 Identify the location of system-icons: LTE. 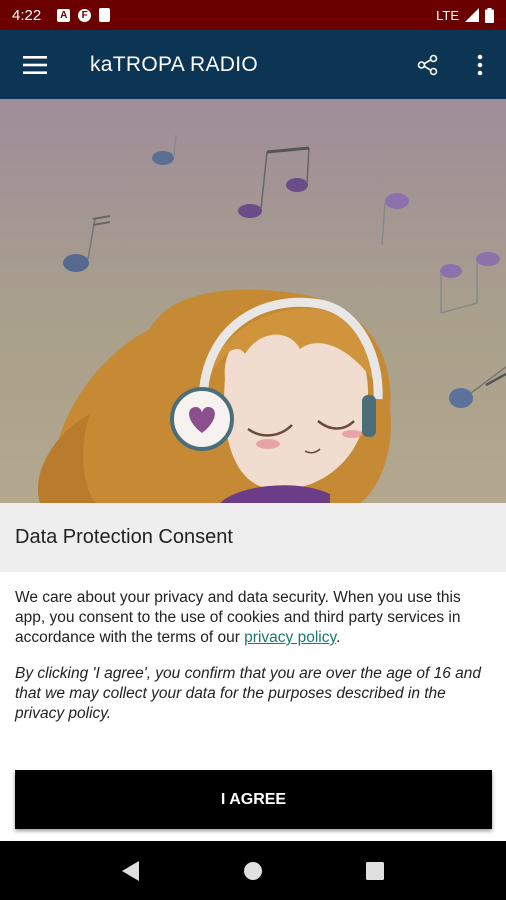
(465, 15).